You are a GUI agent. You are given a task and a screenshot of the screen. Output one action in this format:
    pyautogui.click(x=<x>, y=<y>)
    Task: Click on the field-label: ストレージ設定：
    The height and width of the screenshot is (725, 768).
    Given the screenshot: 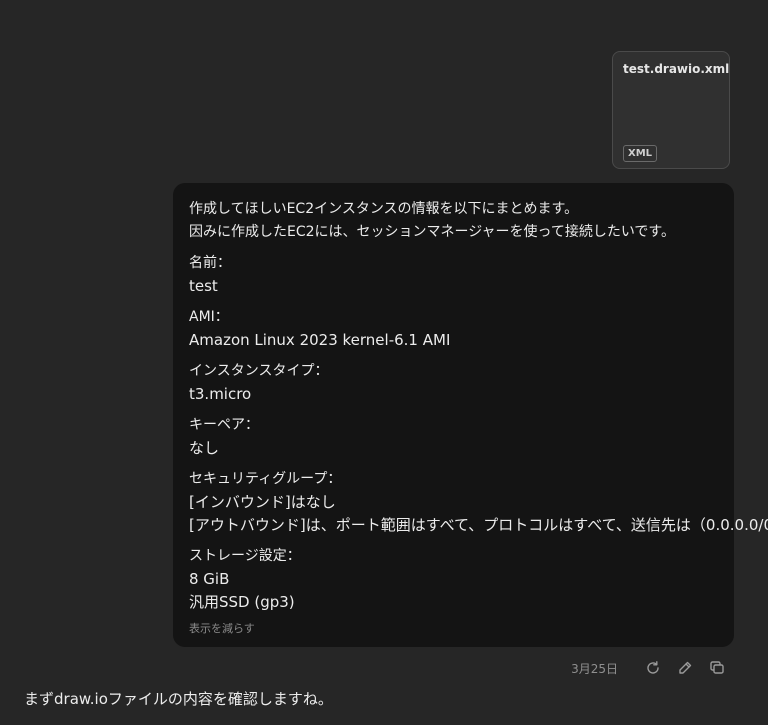 What is the action you would take?
    pyautogui.click(x=245, y=556)
    